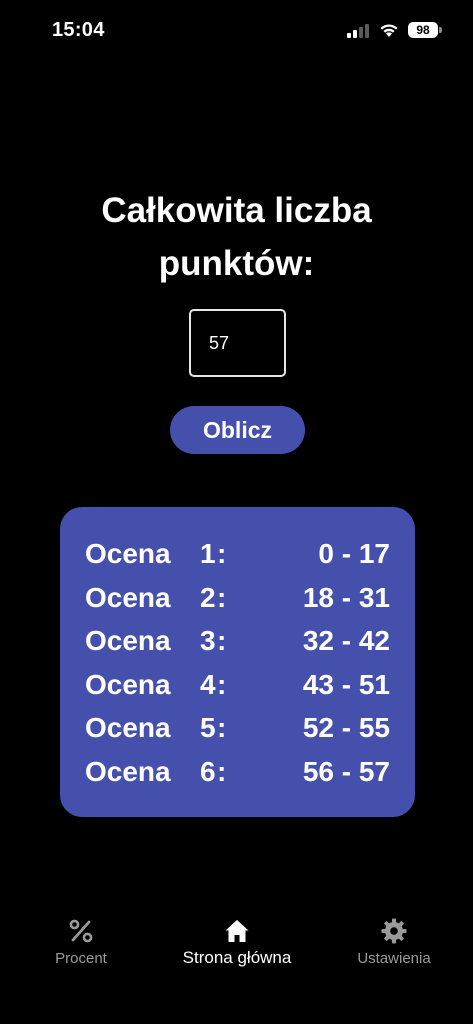  What do you see at coordinates (394, 958) in the screenshot?
I see `nav-label-settings: Ustawienia` at bounding box center [394, 958].